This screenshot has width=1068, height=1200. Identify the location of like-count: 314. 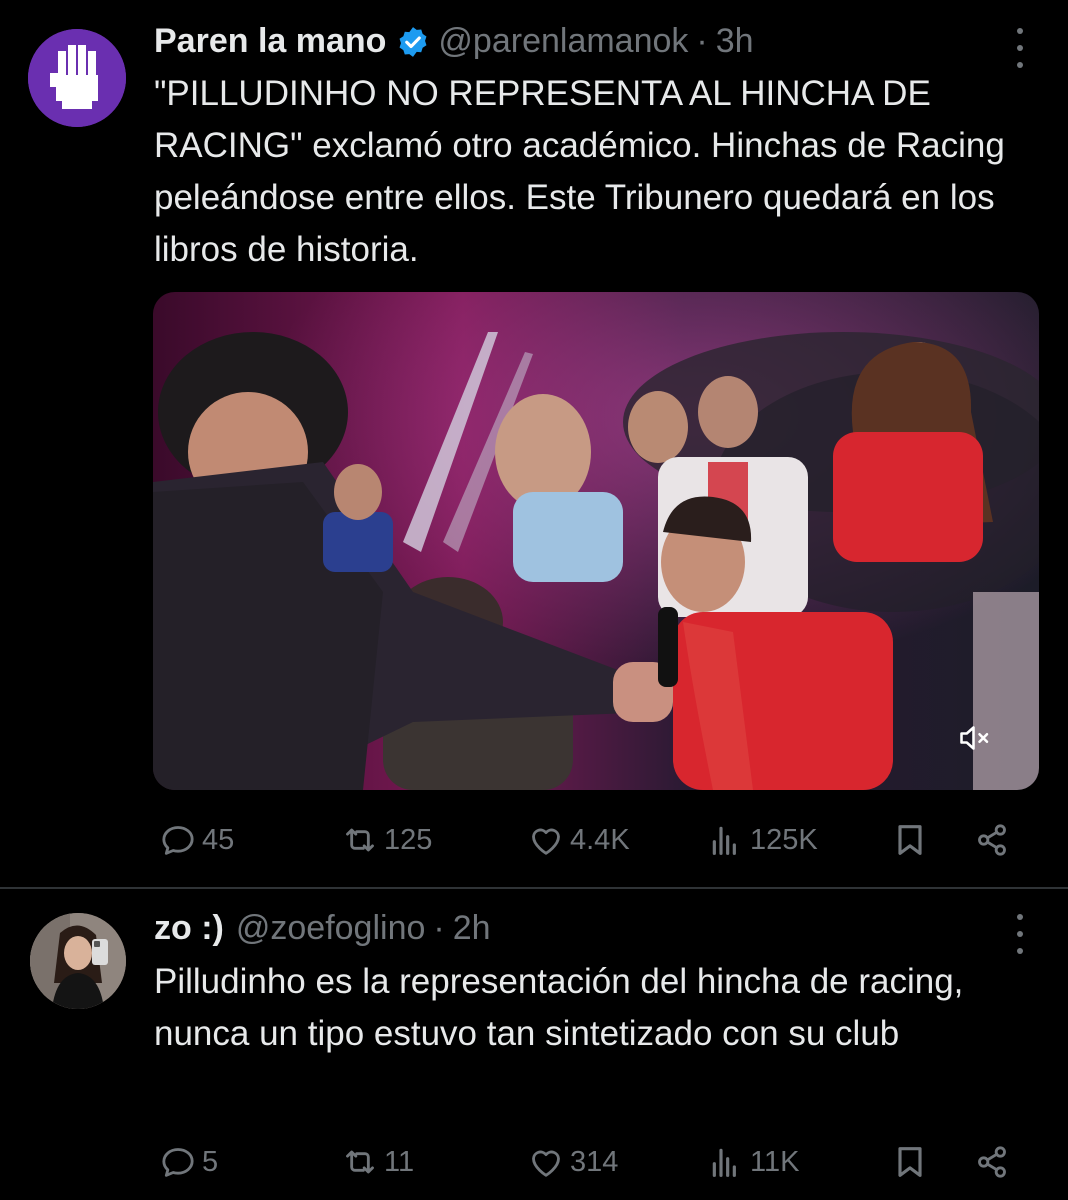
(594, 1161).